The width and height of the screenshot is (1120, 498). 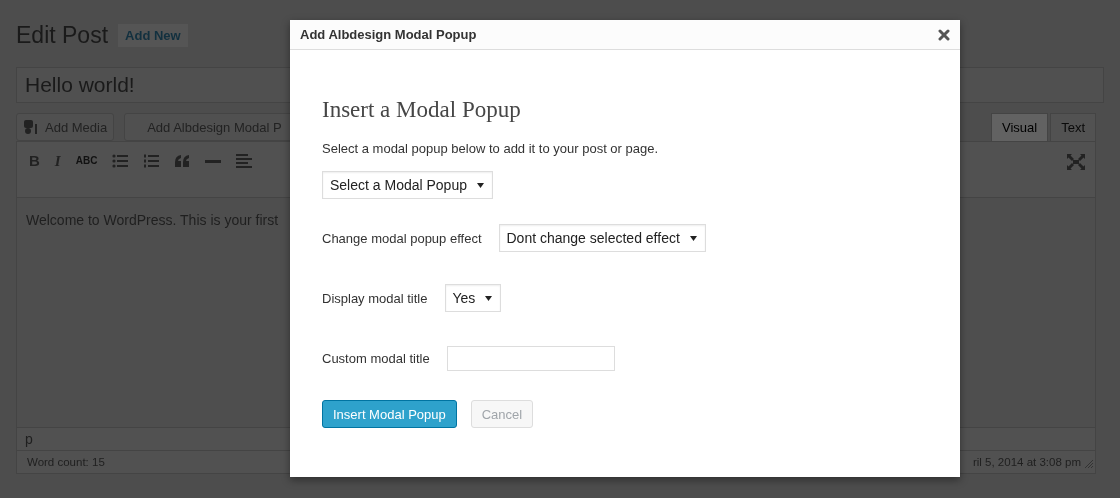 What do you see at coordinates (376, 358) in the screenshot?
I see `field-label: Custom modal title` at bounding box center [376, 358].